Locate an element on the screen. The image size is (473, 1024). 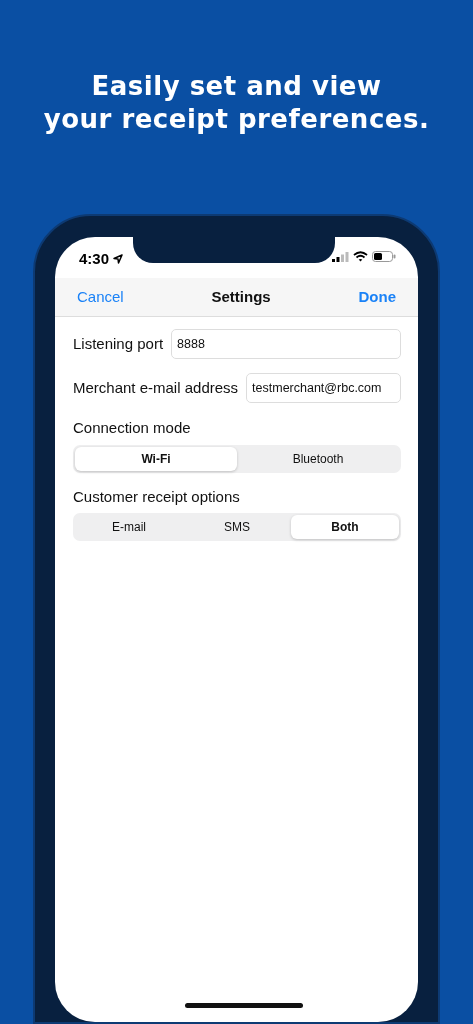
cancel-button: Cancel is located at coordinates (100, 297).